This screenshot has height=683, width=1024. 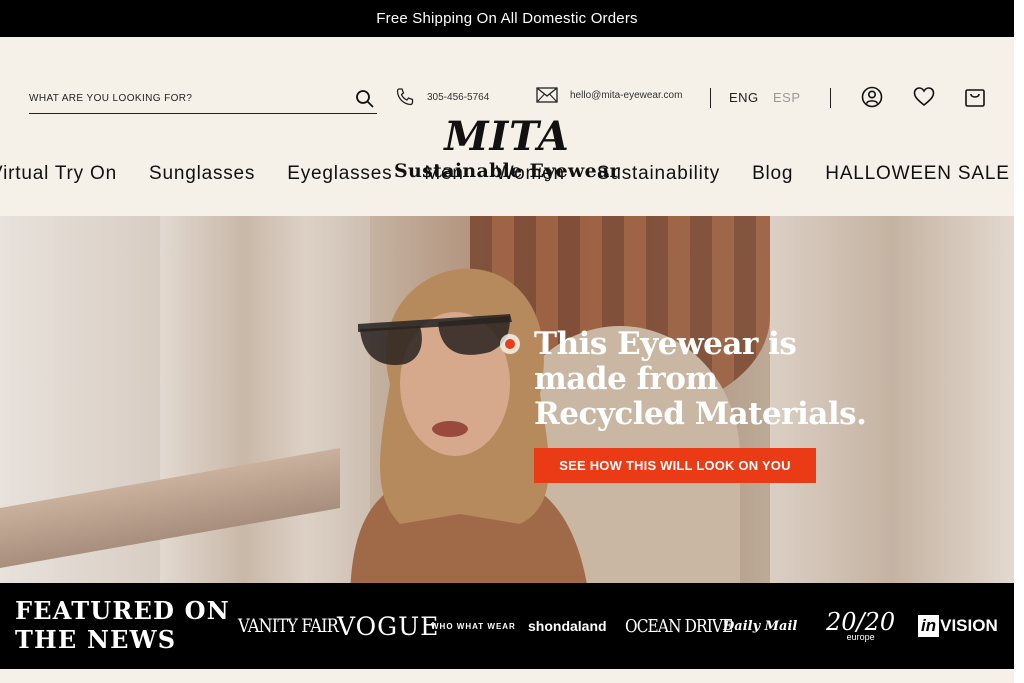 What do you see at coordinates (772, 174) in the screenshot?
I see `nav-item-blog: Blog` at bounding box center [772, 174].